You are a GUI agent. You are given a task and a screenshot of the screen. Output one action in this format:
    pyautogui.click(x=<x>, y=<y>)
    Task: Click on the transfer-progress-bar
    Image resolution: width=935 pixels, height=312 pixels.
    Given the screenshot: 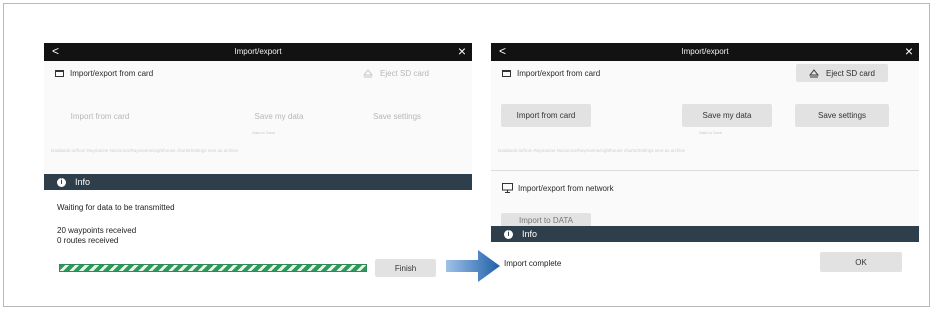 What is the action you would take?
    pyautogui.click(x=213, y=268)
    